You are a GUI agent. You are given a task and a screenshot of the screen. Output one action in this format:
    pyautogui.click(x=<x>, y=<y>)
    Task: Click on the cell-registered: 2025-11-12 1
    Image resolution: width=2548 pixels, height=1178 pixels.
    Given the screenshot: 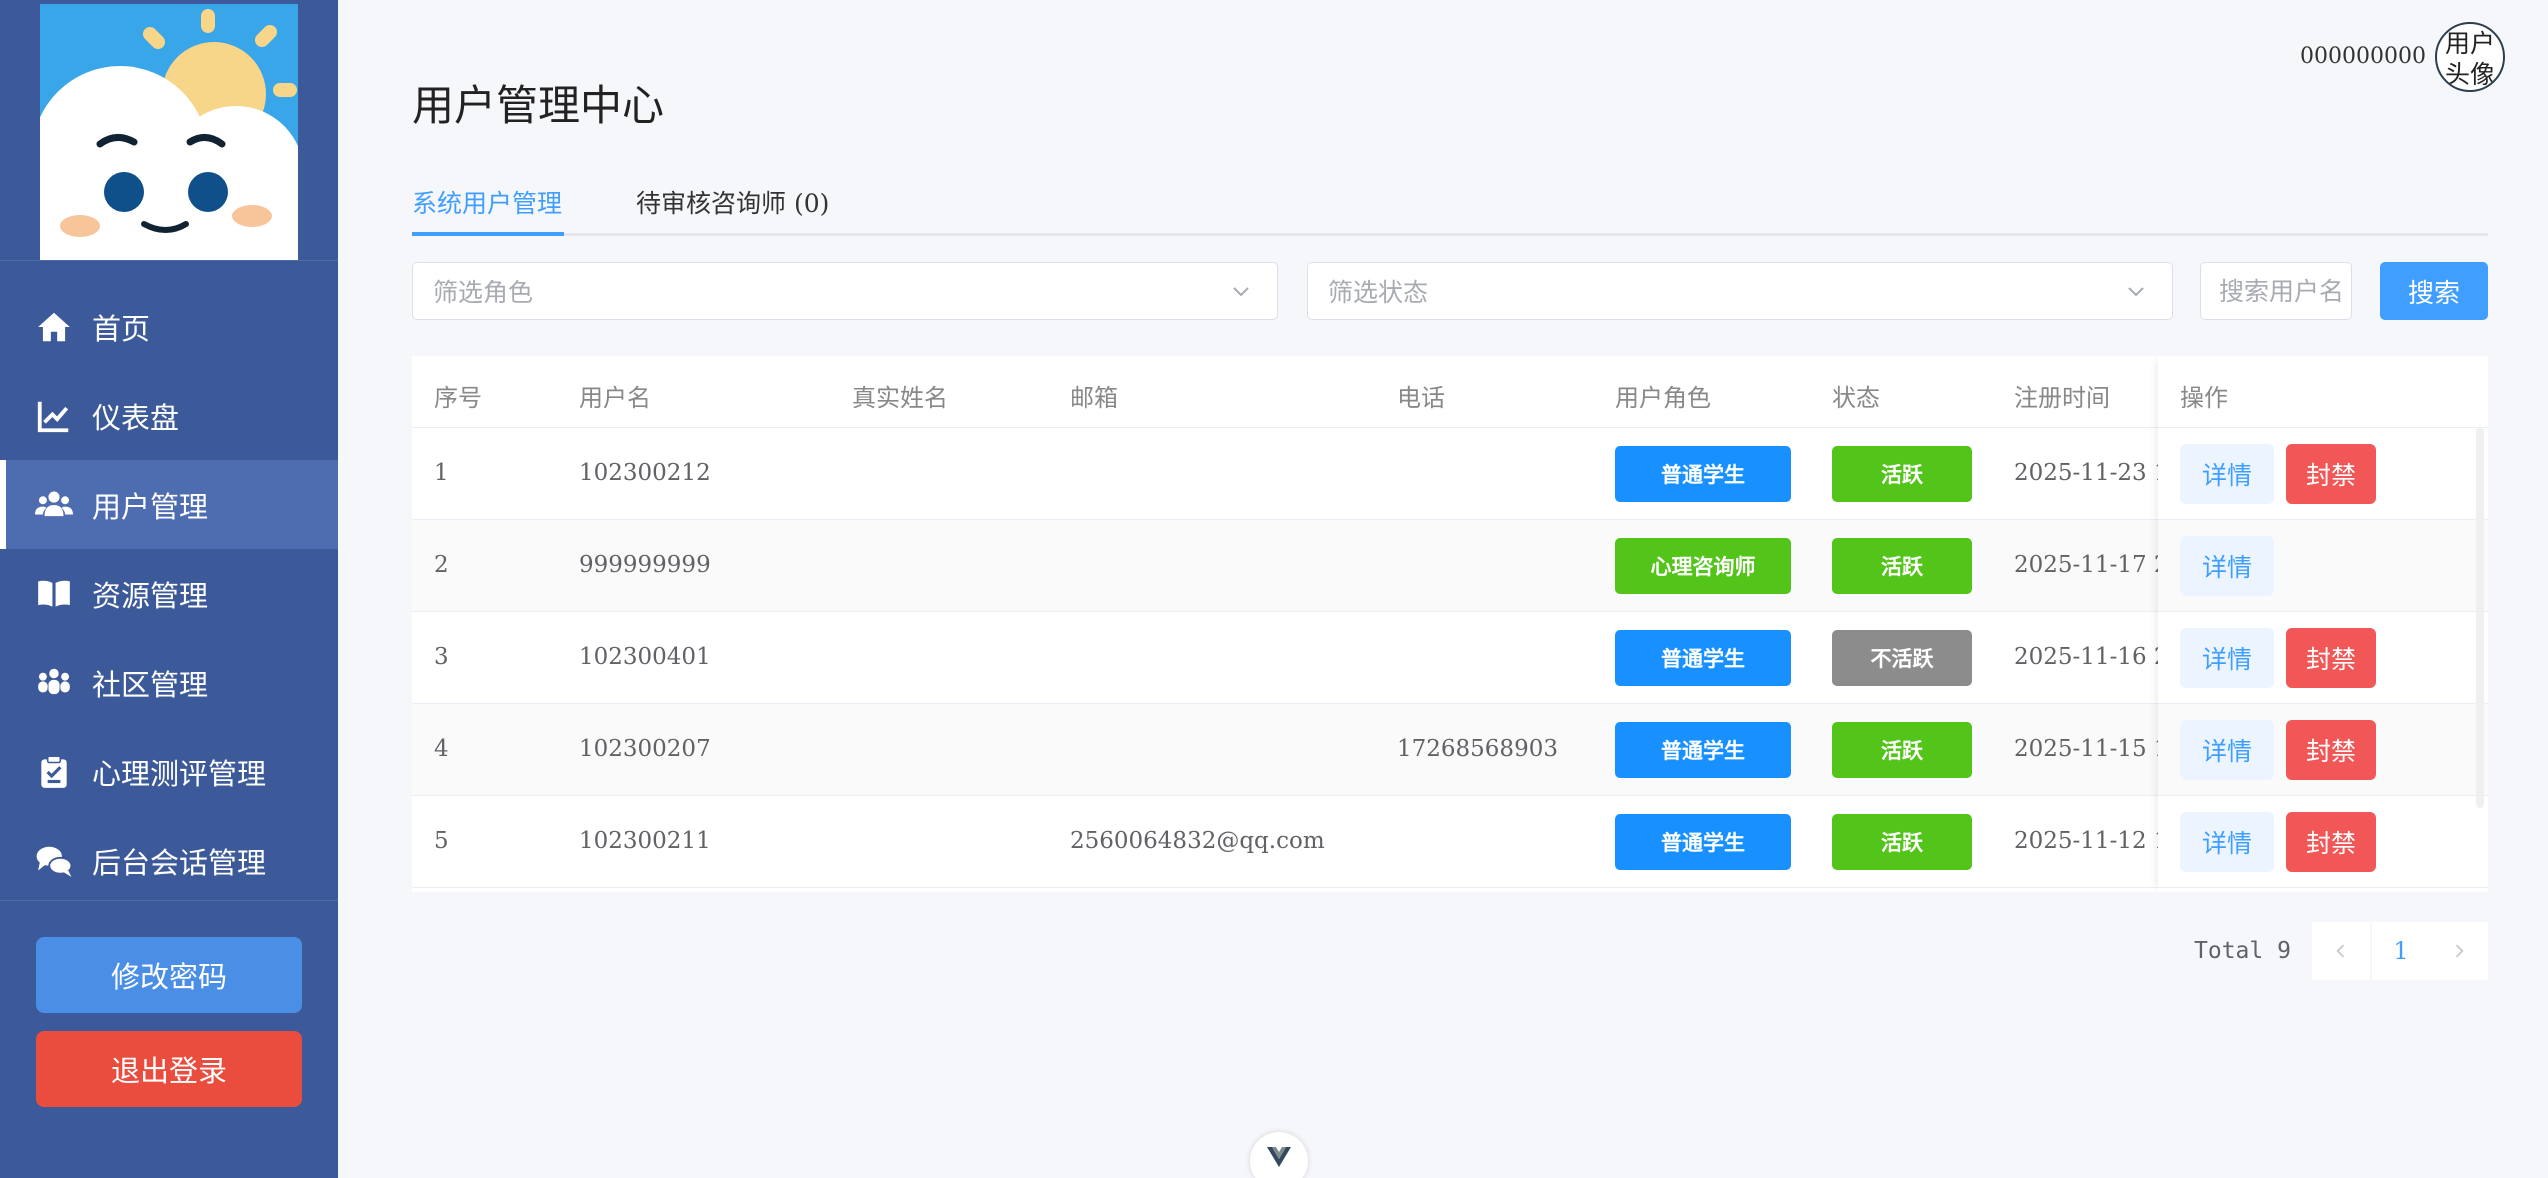 What is the action you would take?
    pyautogui.click(x=2091, y=841)
    